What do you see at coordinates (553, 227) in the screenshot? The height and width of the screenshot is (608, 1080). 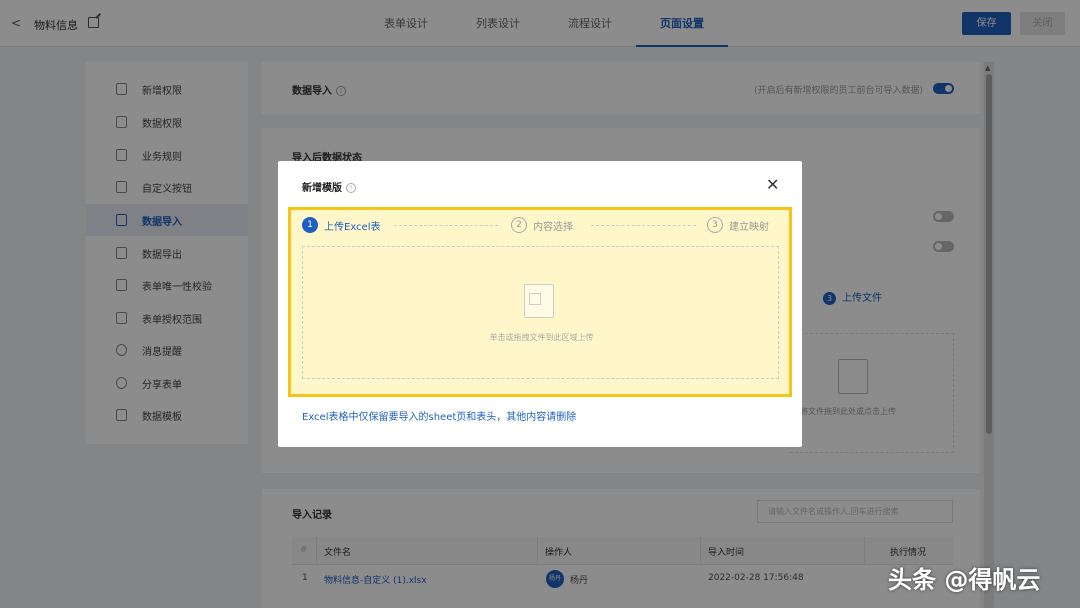 I see `step-label: 内容选择` at bounding box center [553, 227].